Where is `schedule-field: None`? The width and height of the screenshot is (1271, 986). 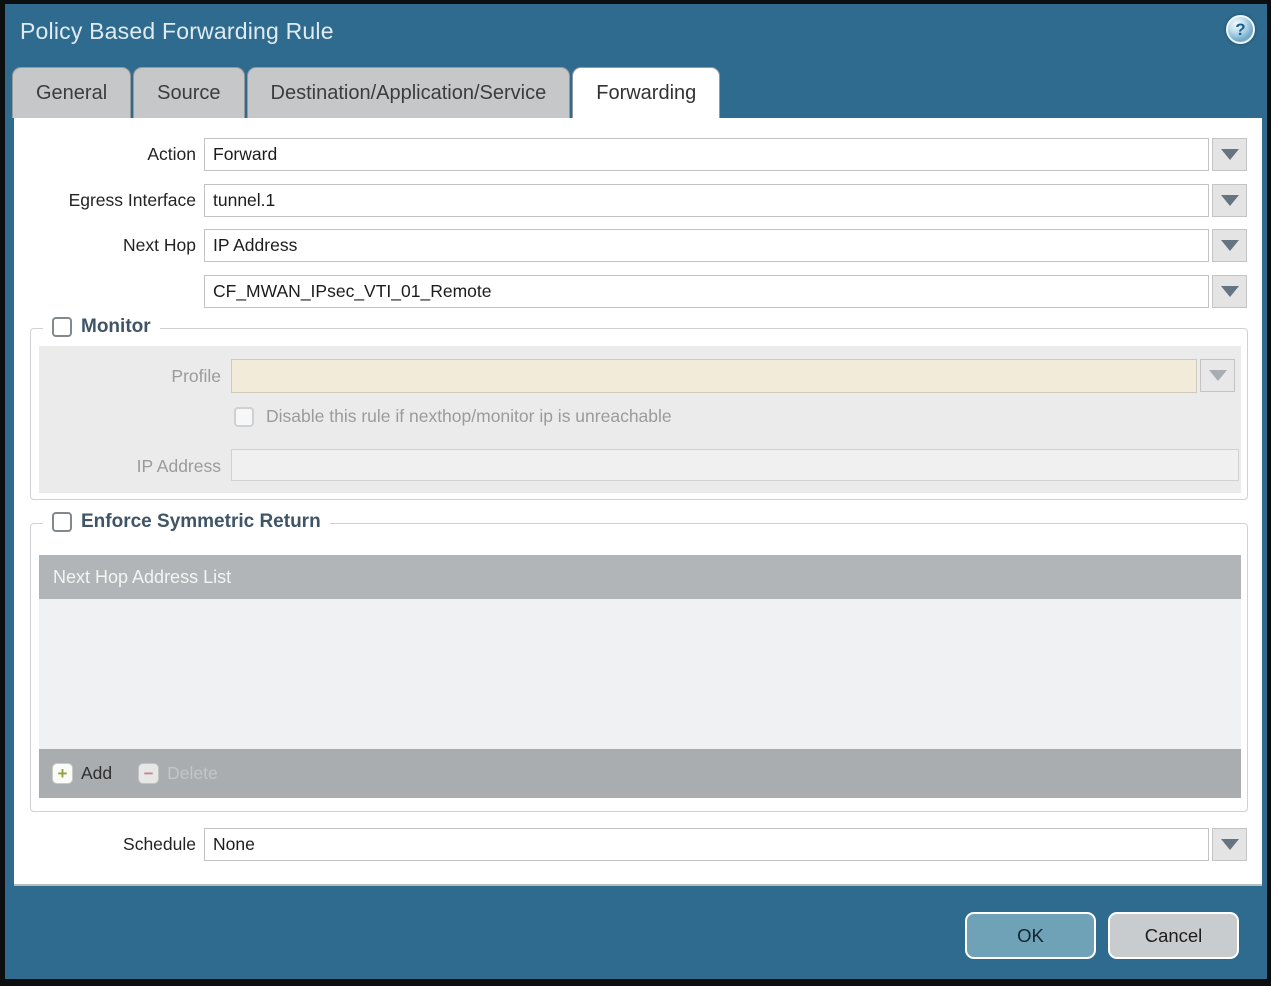 schedule-field: None is located at coordinates (725, 844).